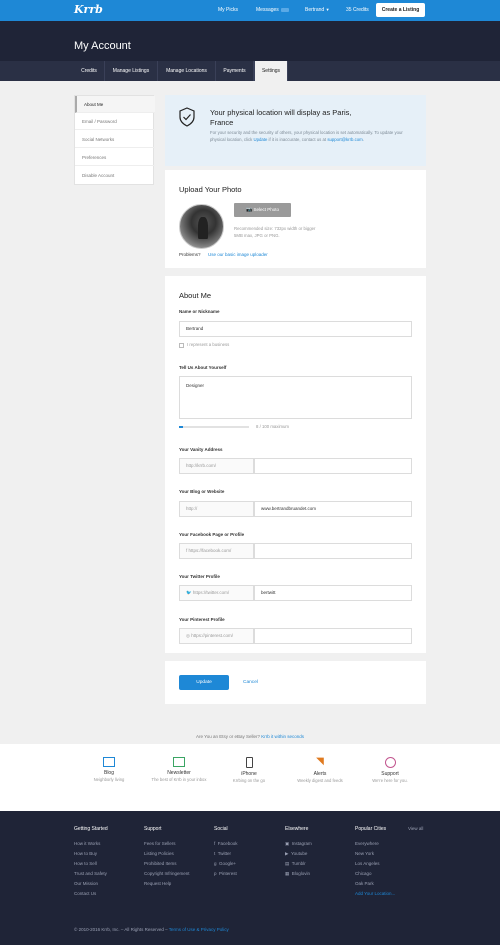  Describe the element at coordinates (375, 884) in the screenshot. I see `footer-city-link: Oak Park` at that location.